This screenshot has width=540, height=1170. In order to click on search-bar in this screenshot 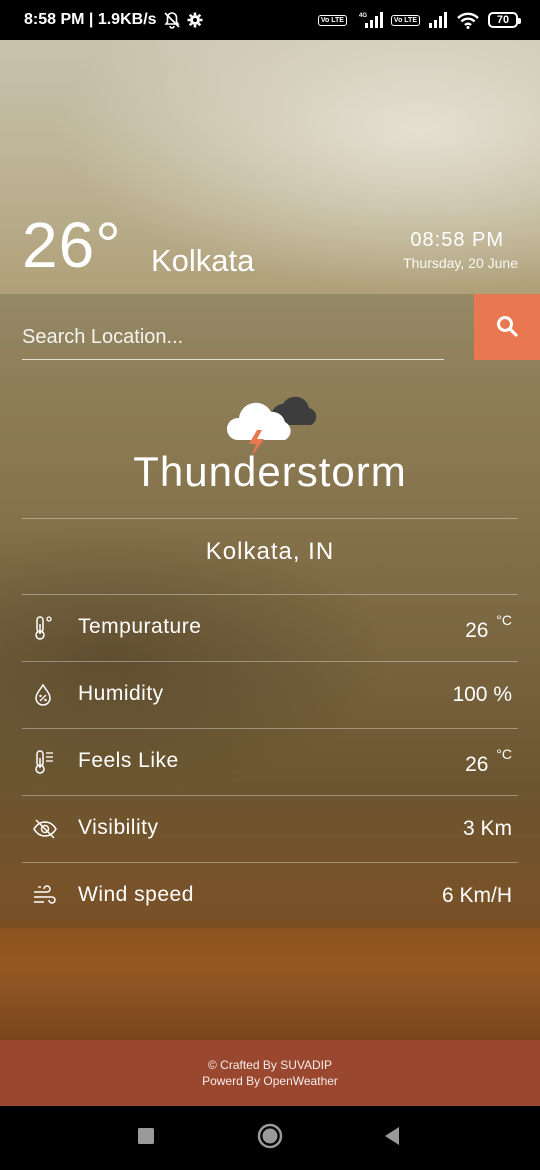, I will do `click(270, 327)`.